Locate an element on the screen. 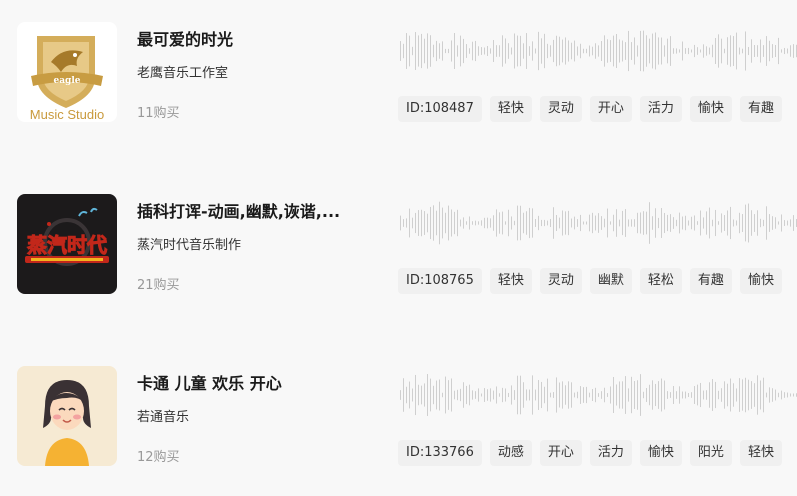  tag: 动感 is located at coordinates (510, 453).